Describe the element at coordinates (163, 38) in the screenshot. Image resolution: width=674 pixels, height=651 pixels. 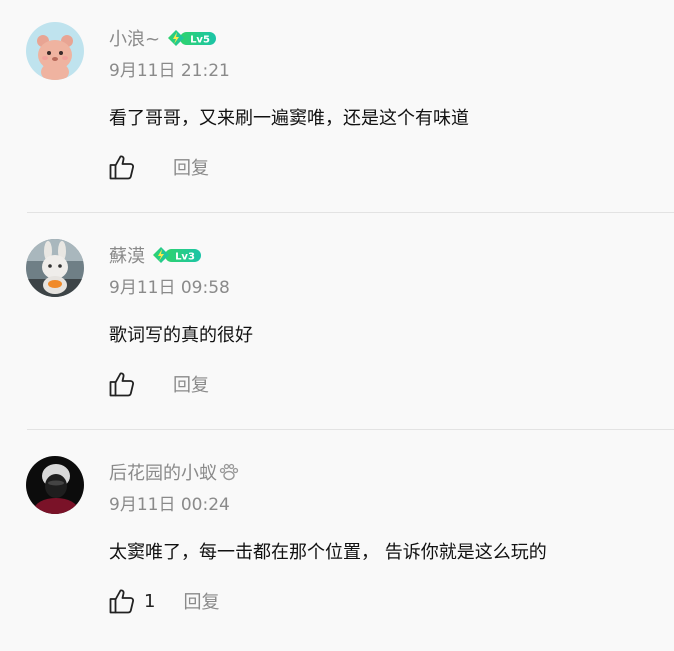
I see `username-row: 小浪~ Lv5` at that location.